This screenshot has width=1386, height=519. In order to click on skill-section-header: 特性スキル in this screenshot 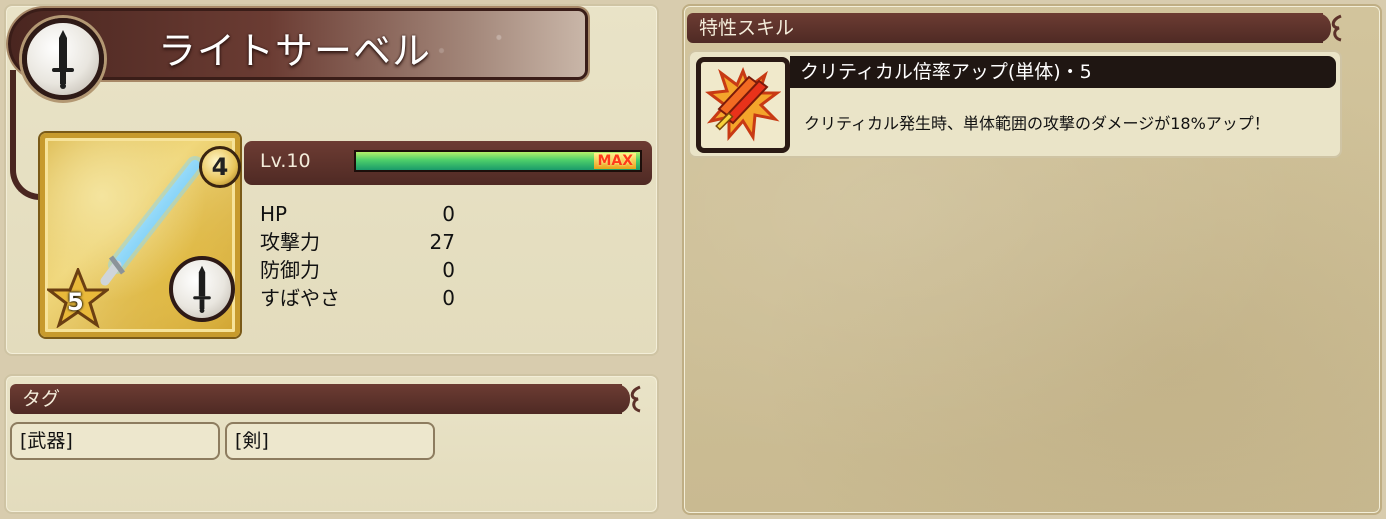, I will do `click(1014, 28)`.